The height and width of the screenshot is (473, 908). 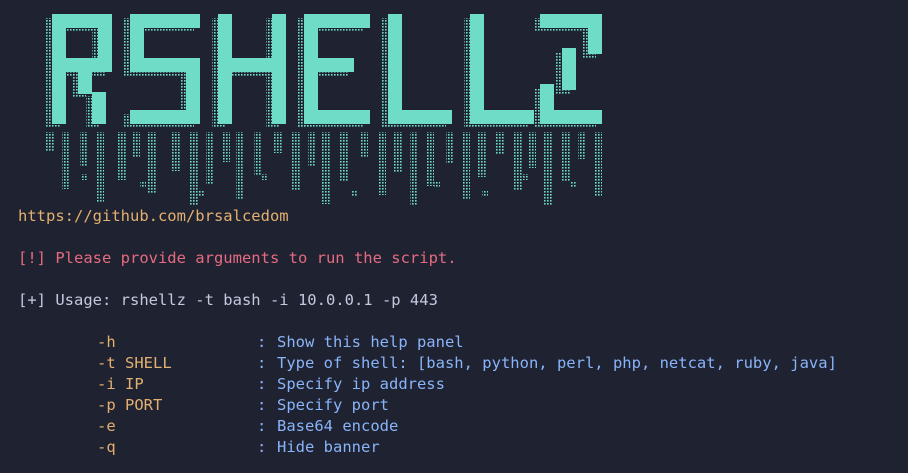 I want to click on option-row-encode: -e : Base64 encode, so click(x=247, y=426).